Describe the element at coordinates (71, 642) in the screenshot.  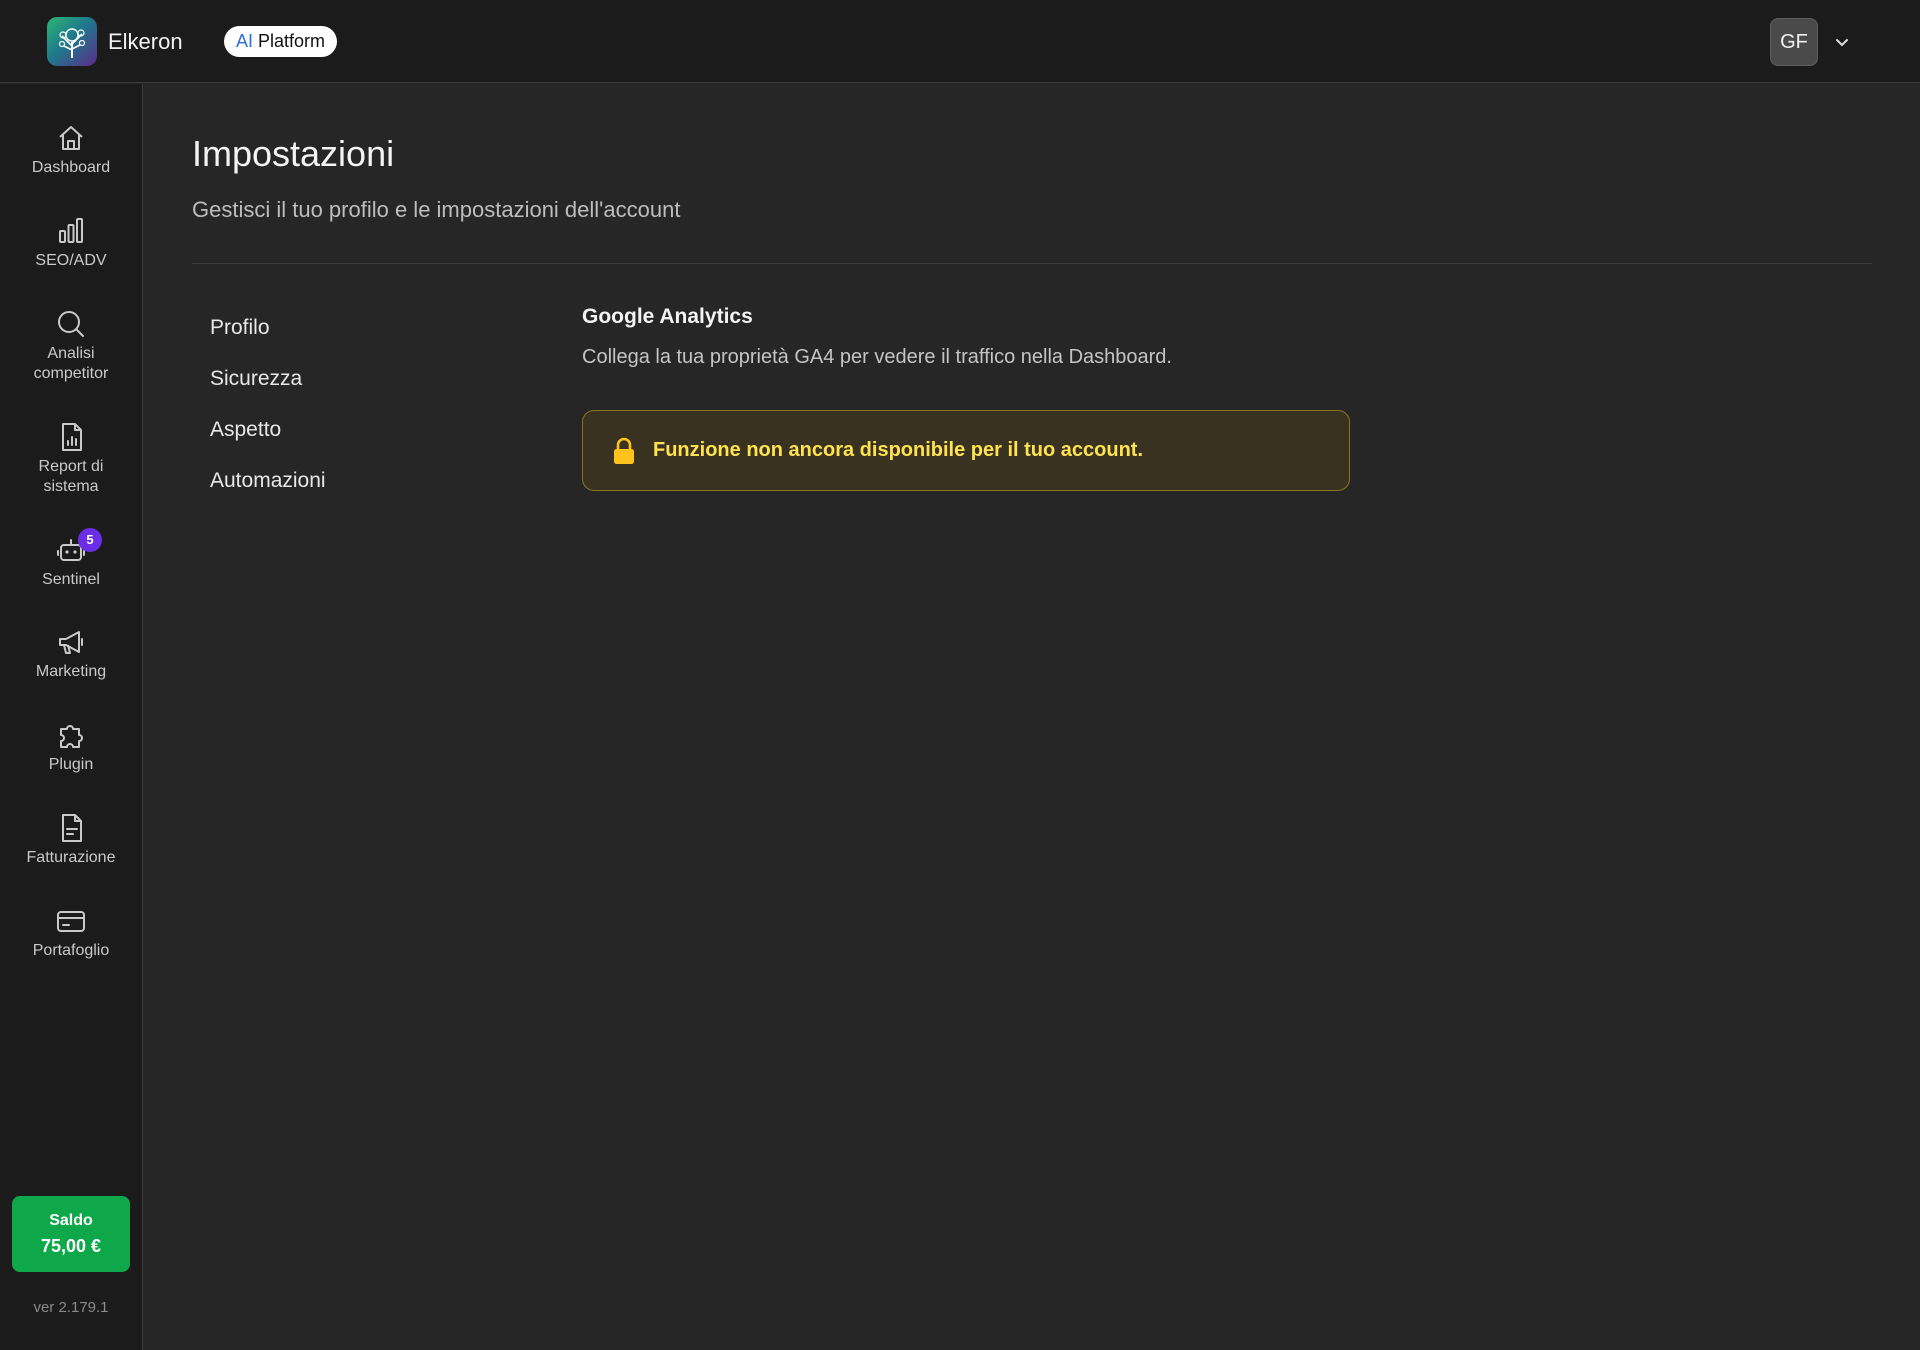
I see `megaphone-icon` at that location.